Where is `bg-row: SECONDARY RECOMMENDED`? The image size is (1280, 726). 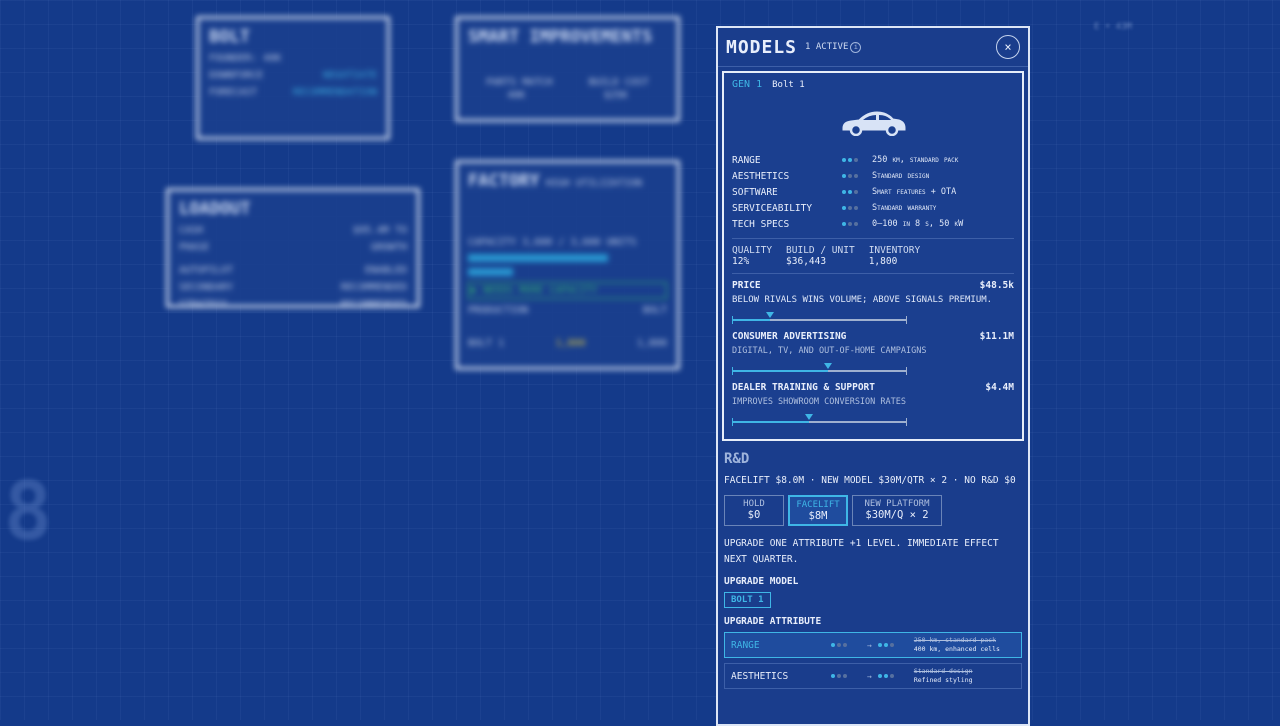 bg-row: SECONDARY RECOMMENDED is located at coordinates (293, 287).